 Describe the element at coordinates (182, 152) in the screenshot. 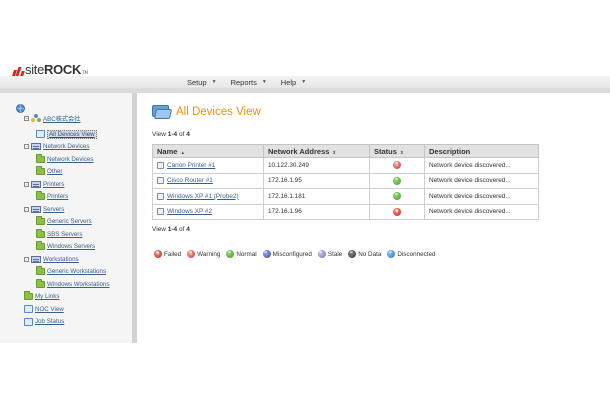

I see `sort-asc-icon: ▲` at that location.